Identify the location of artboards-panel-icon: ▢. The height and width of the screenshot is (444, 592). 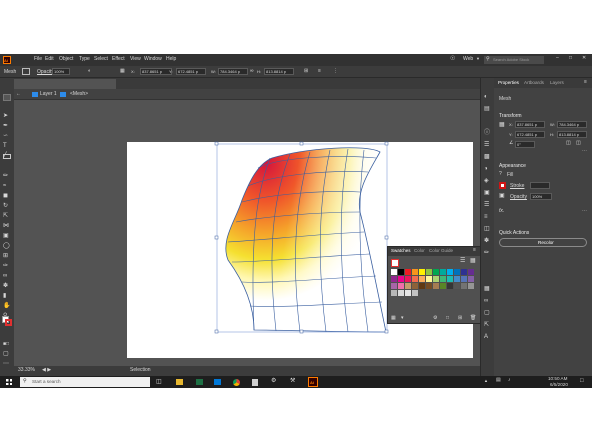
(487, 313).